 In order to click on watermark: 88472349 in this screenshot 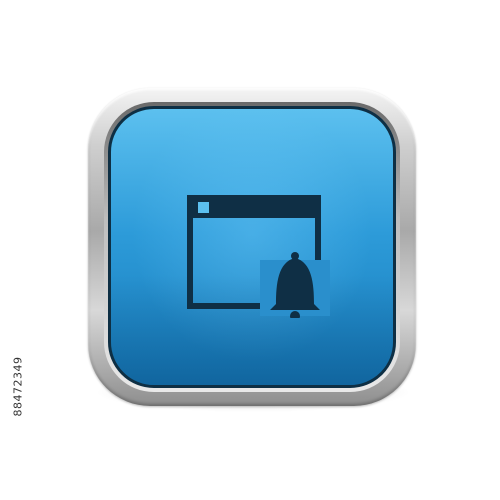, I will do `click(16, 390)`.